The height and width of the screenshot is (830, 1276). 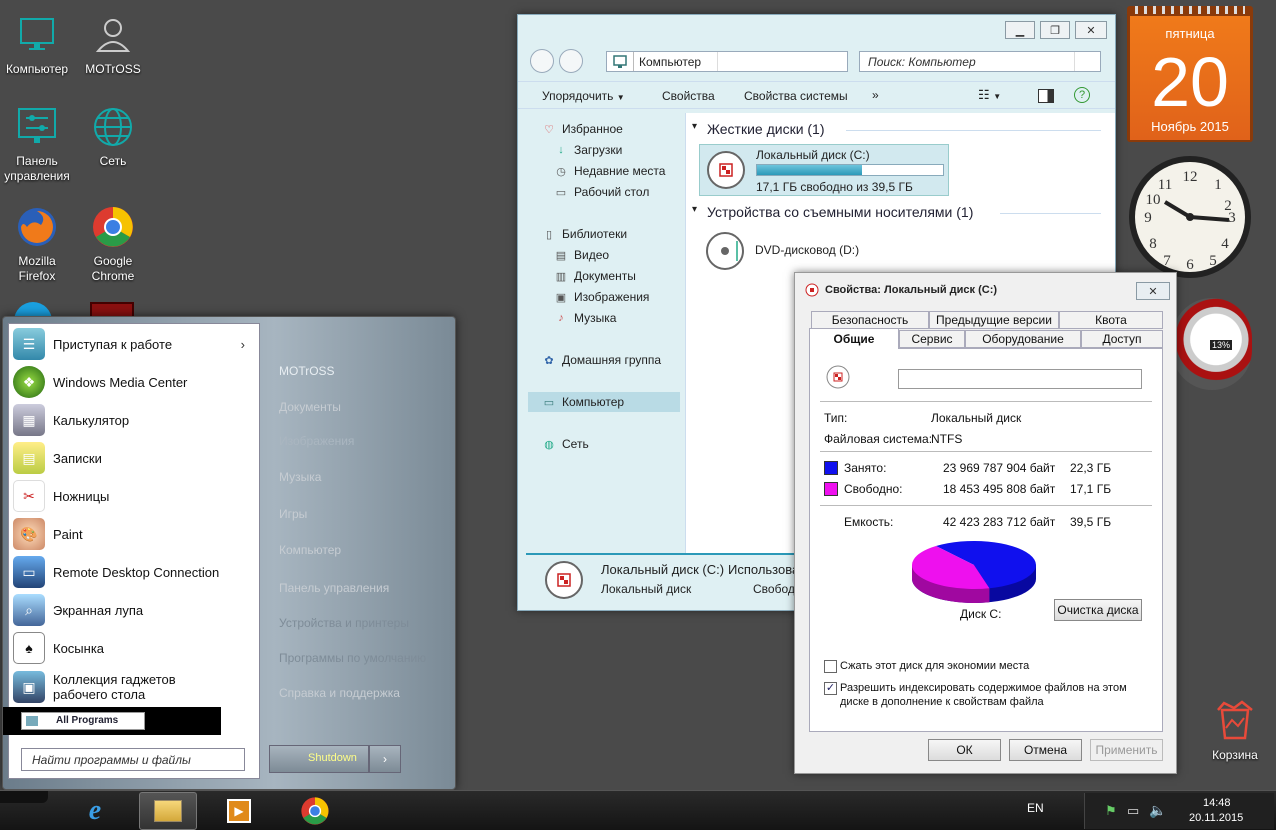 I want to click on nav-computer: ▭ Компьютер, so click(x=604, y=402).